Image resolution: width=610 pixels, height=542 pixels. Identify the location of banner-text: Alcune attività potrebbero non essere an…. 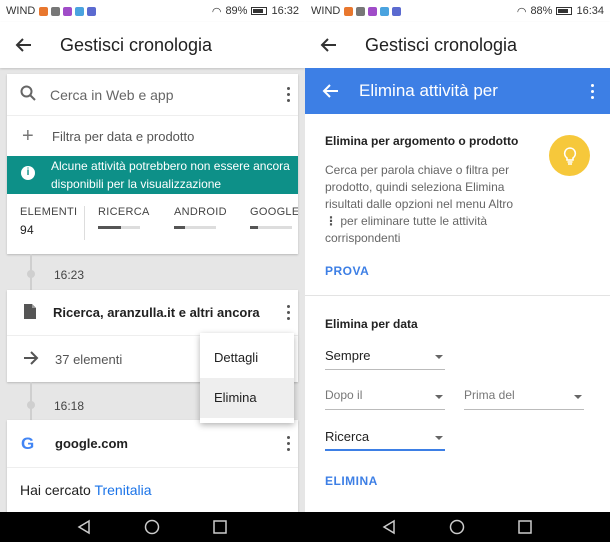
(170, 175).